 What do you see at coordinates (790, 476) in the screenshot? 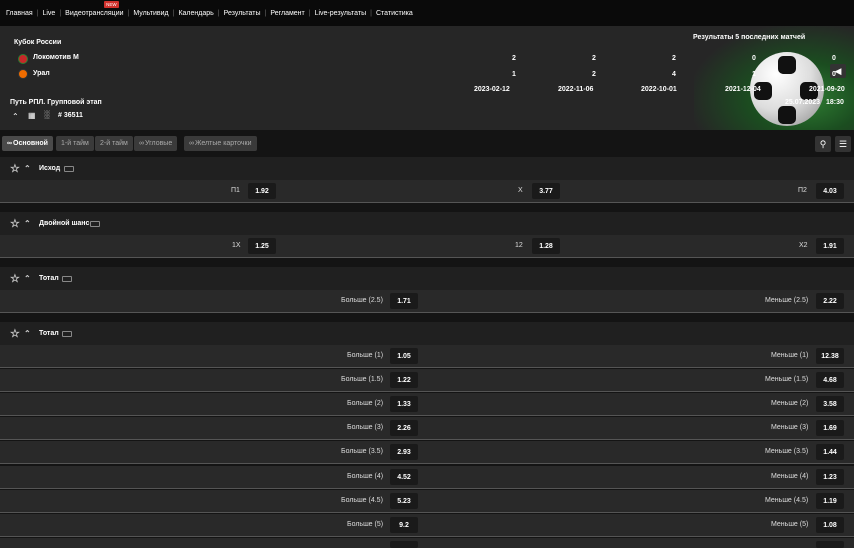
I see `under-label: Меньше (4)` at bounding box center [790, 476].